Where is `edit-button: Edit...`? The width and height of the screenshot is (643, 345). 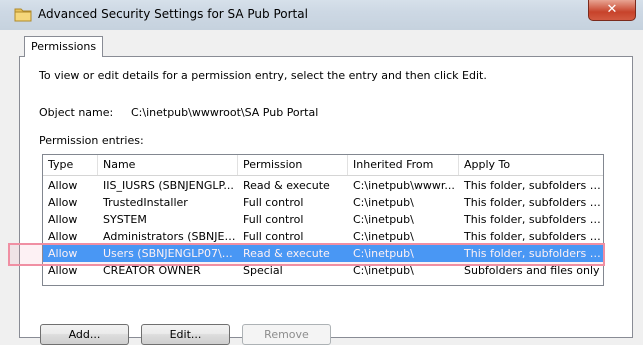
edit-button: Edit... is located at coordinates (185, 334).